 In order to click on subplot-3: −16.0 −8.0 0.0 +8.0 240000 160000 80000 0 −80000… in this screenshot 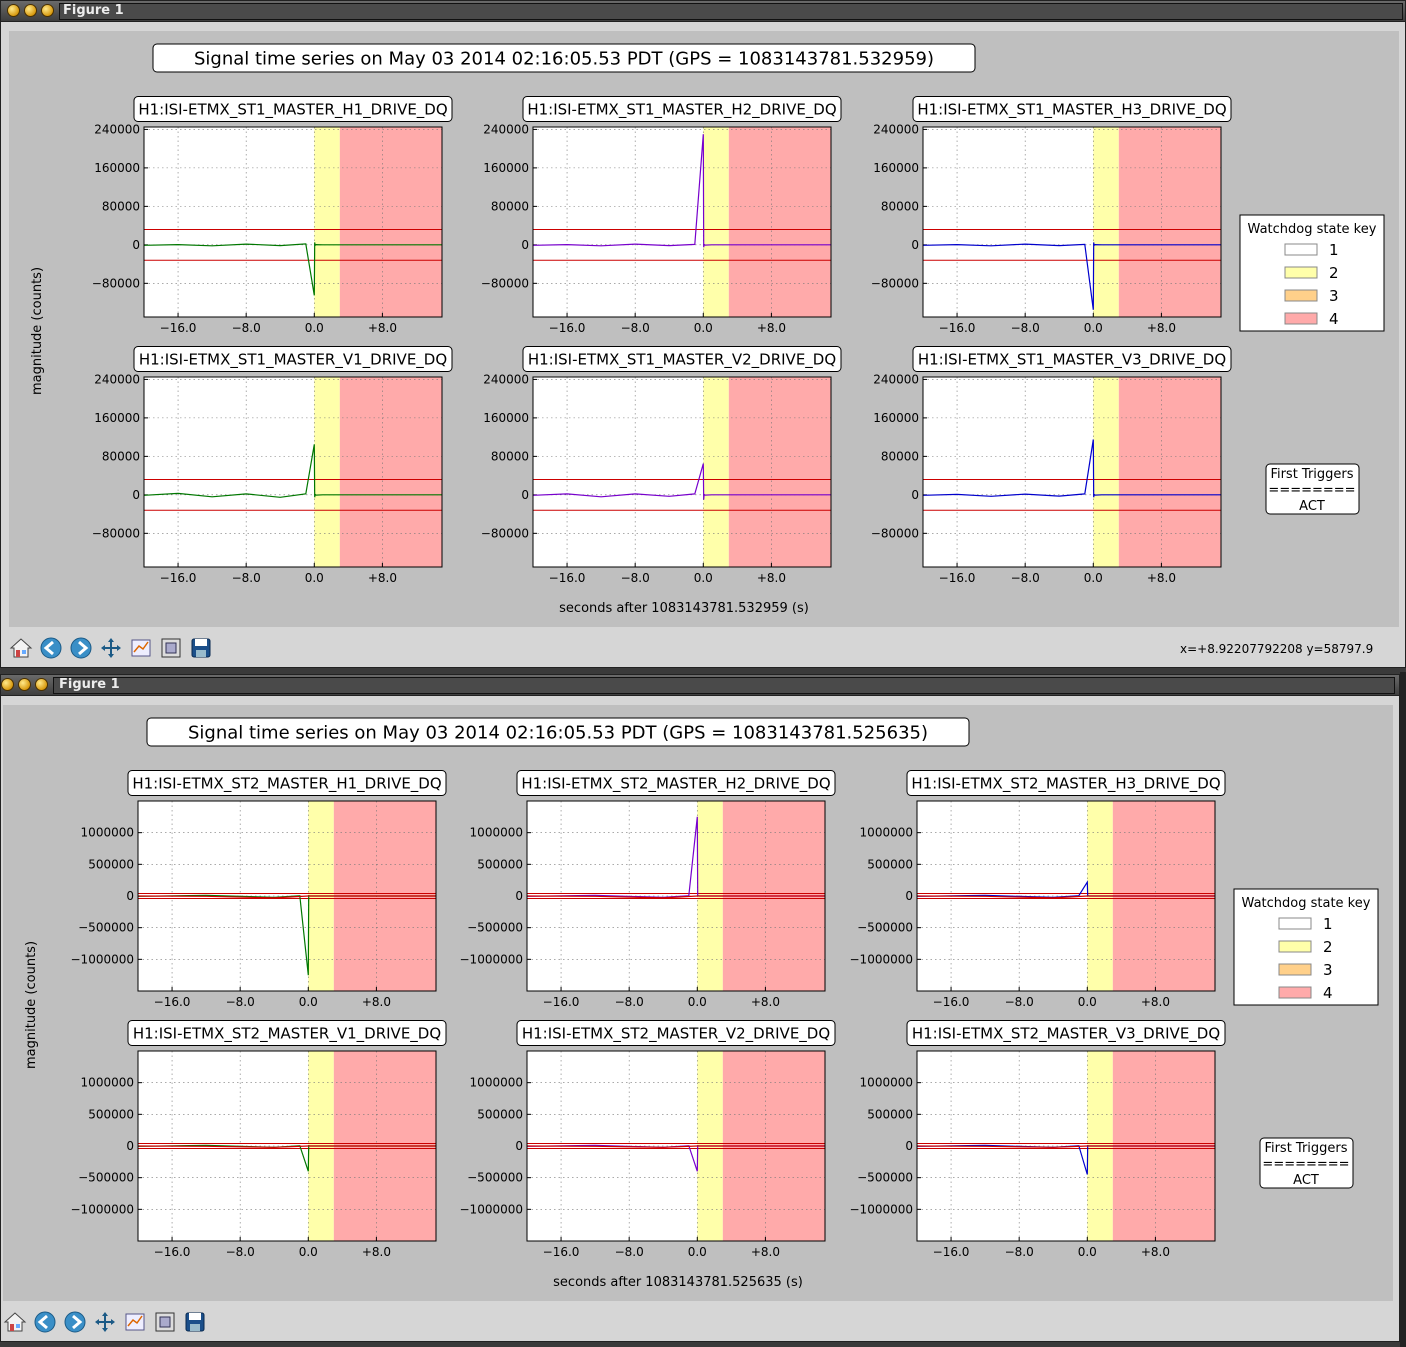, I will do `click(272, 465)`.